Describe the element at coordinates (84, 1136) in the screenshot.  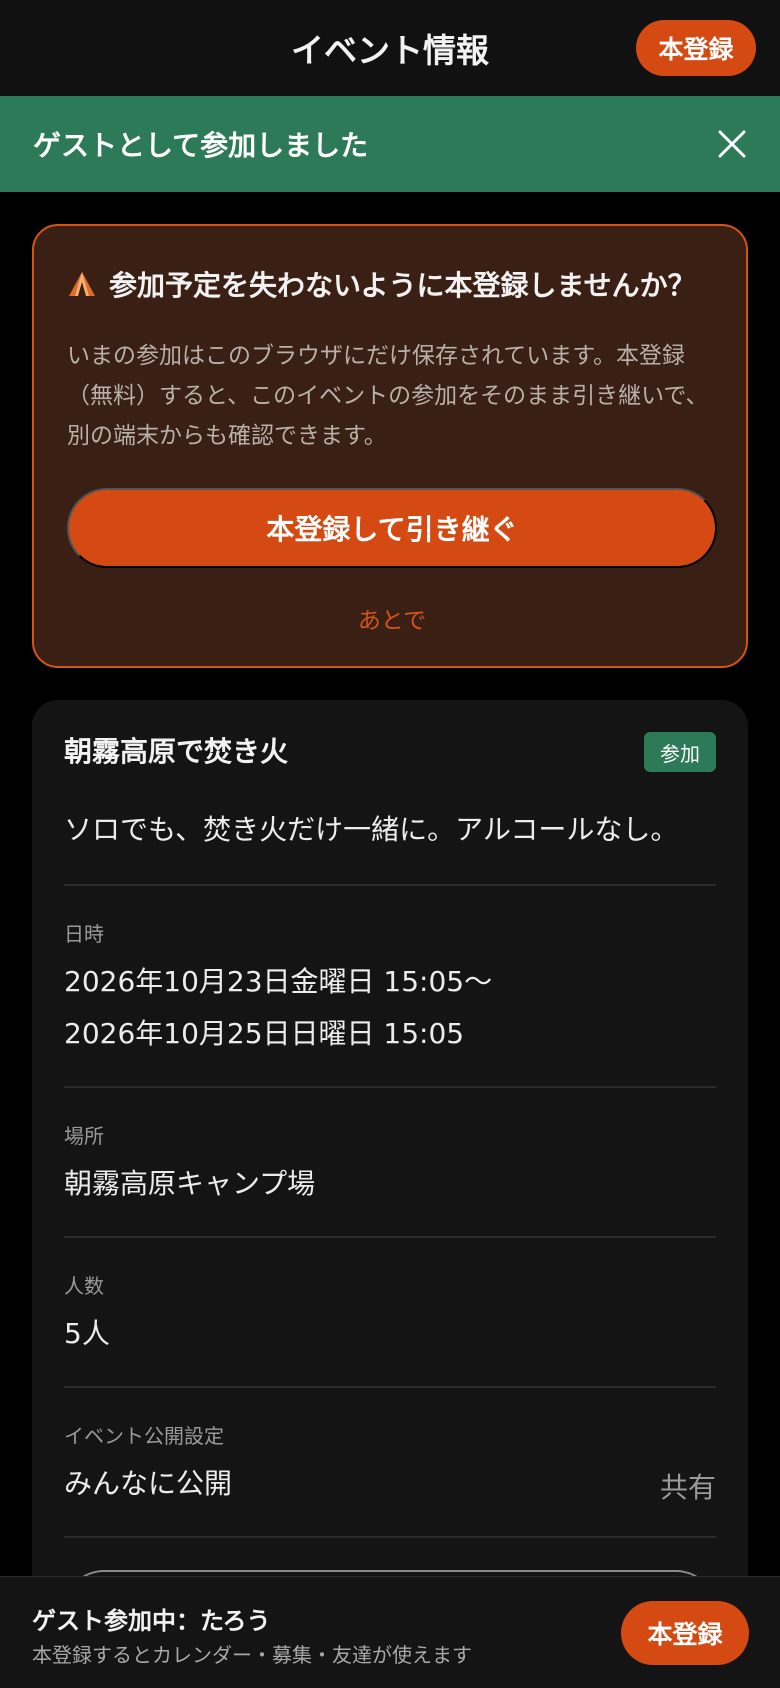
I see `place-label: 場所` at that location.